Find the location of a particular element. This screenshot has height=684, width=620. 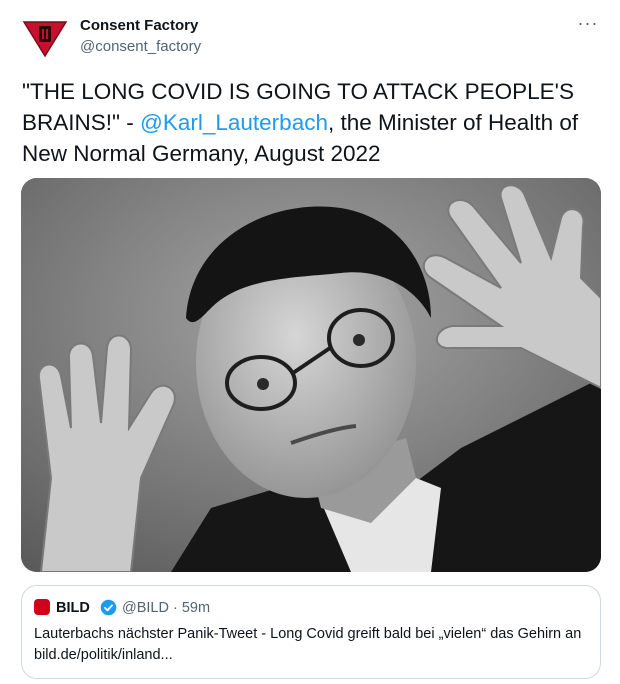

more-options-icon: ··· is located at coordinates (588, 25).